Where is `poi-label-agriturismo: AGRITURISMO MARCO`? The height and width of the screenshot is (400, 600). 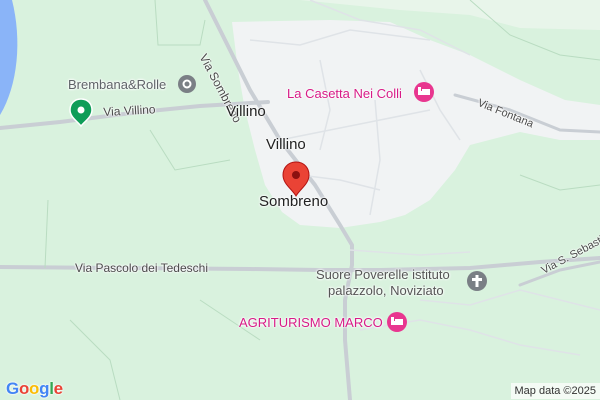
poi-label-agriturismo: AGRITURISMO MARCO is located at coordinates (311, 322).